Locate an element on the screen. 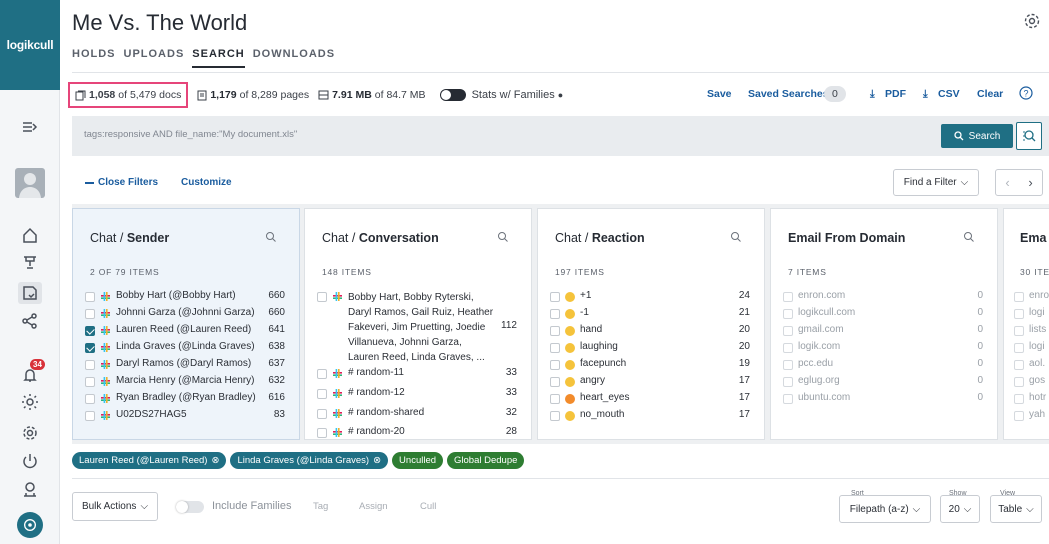 The width and height of the screenshot is (1049, 544). tab-holds: HOLDS is located at coordinates (94, 58).